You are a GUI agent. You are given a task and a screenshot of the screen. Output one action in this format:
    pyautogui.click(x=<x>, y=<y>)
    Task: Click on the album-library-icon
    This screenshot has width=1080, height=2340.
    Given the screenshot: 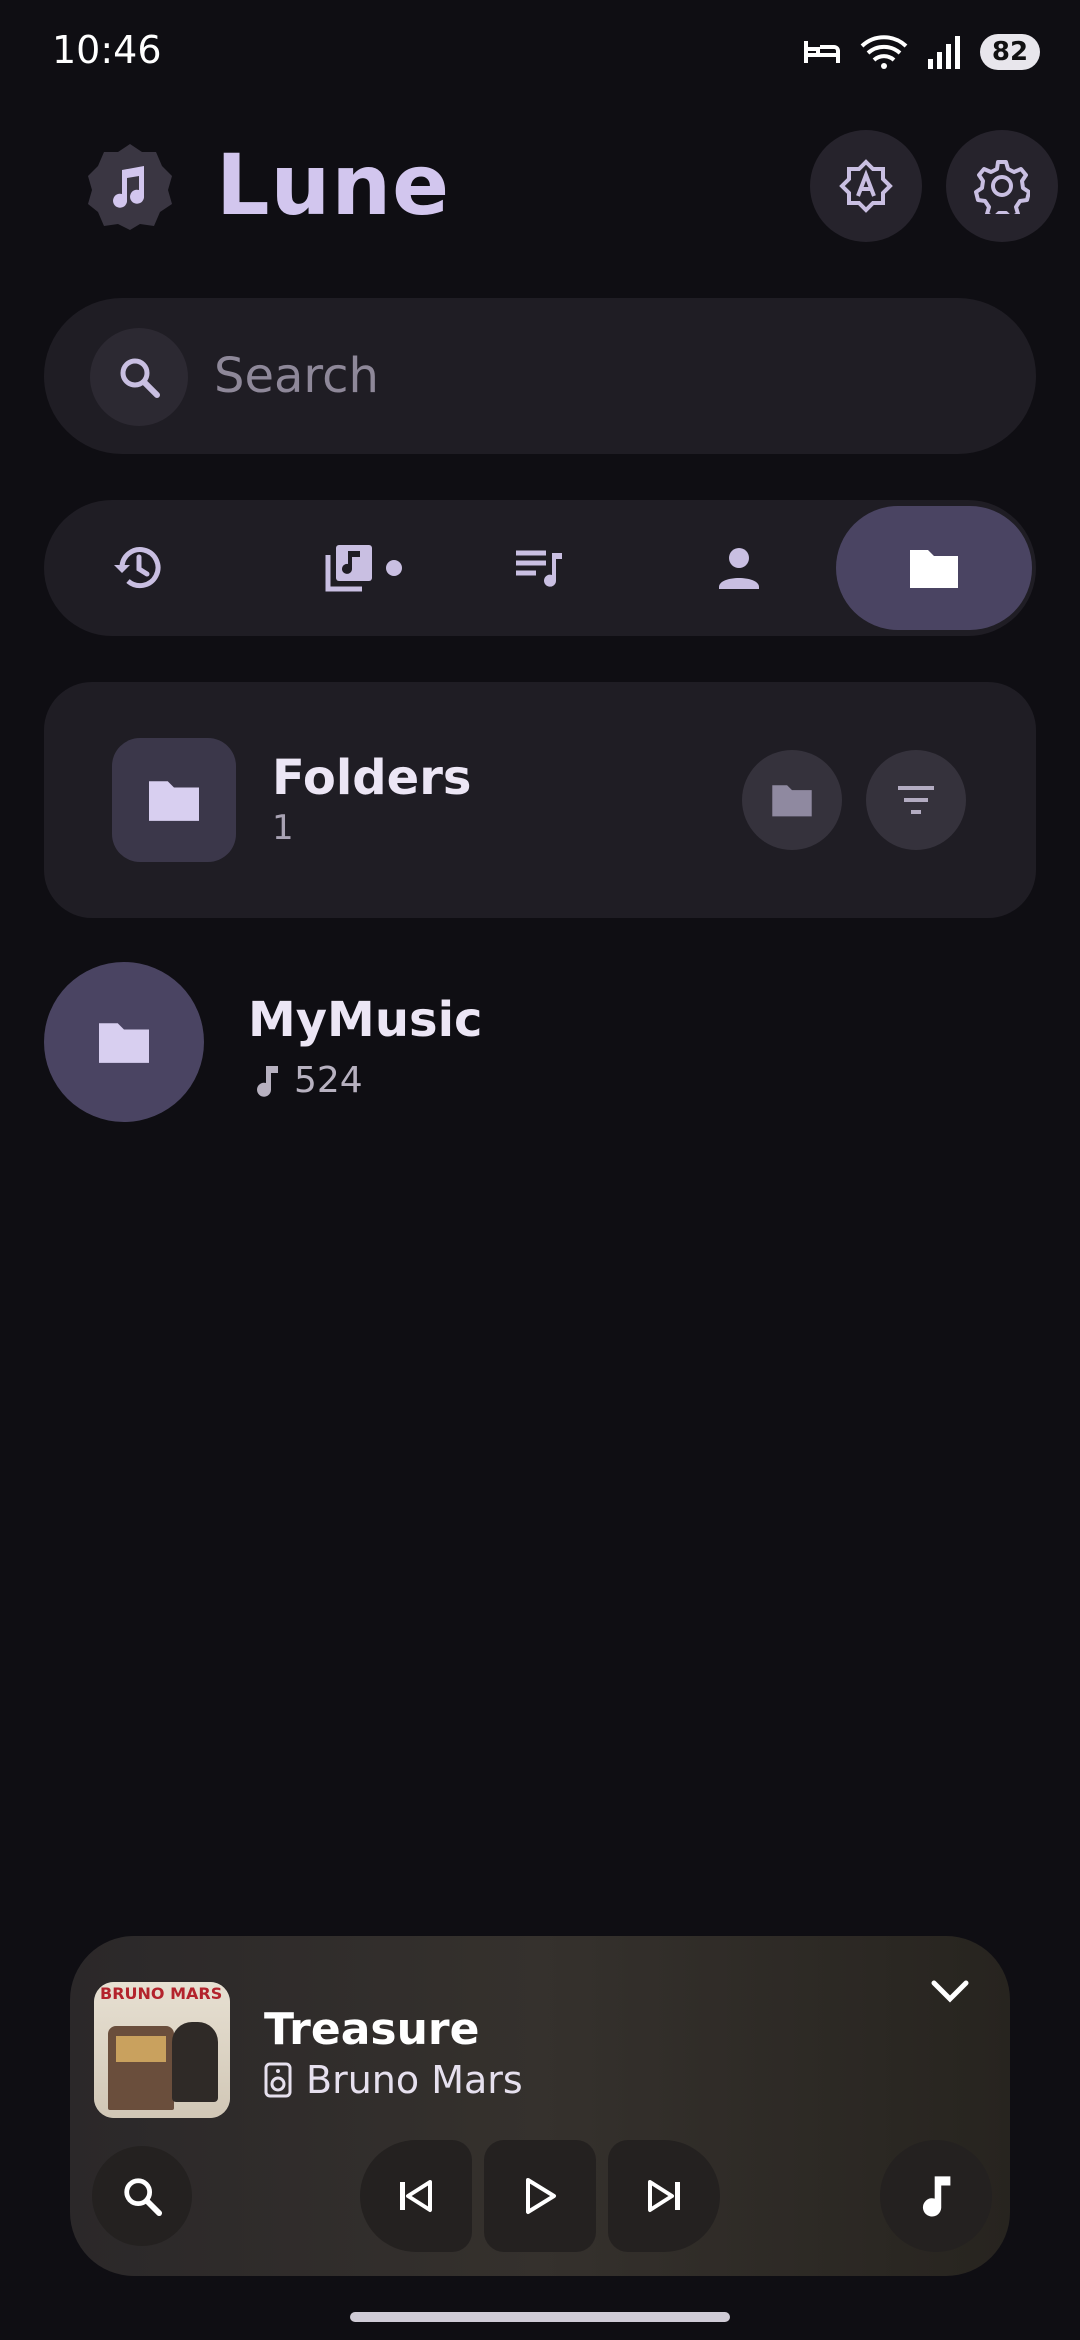 What is the action you would take?
    pyautogui.click(x=348, y=568)
    